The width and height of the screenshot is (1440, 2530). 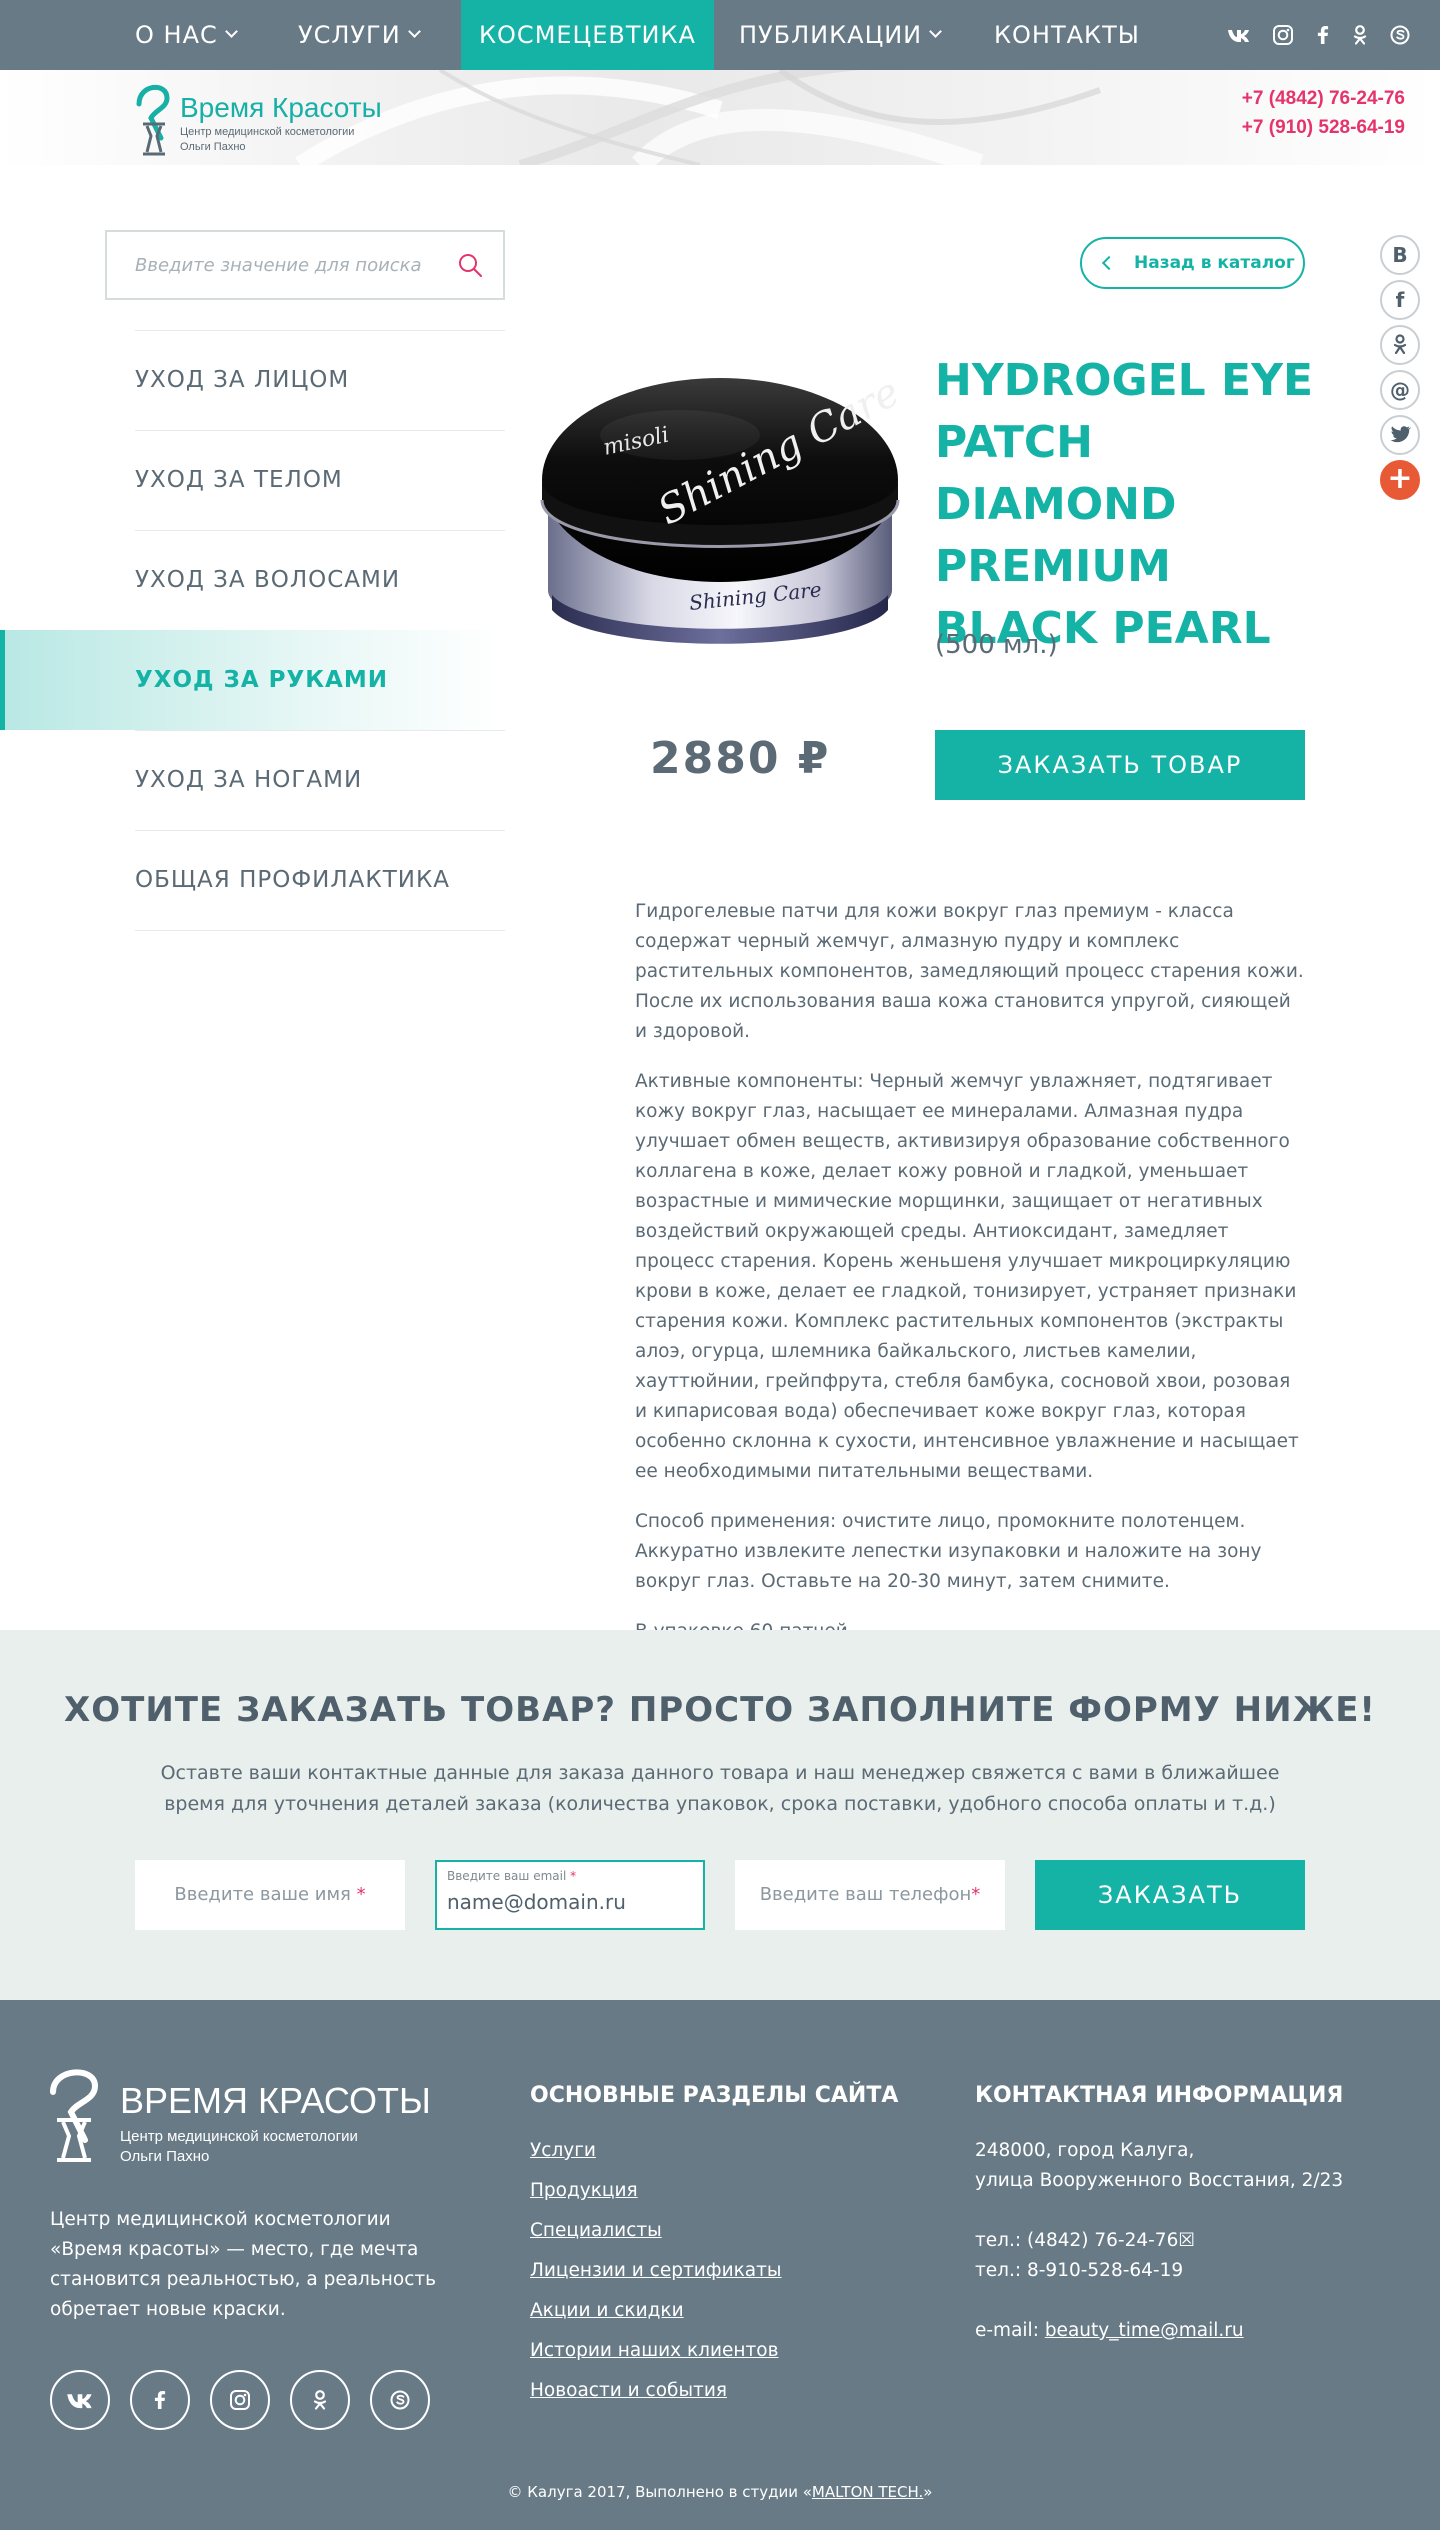 I want to click on logo-icon, so click(x=154, y=117).